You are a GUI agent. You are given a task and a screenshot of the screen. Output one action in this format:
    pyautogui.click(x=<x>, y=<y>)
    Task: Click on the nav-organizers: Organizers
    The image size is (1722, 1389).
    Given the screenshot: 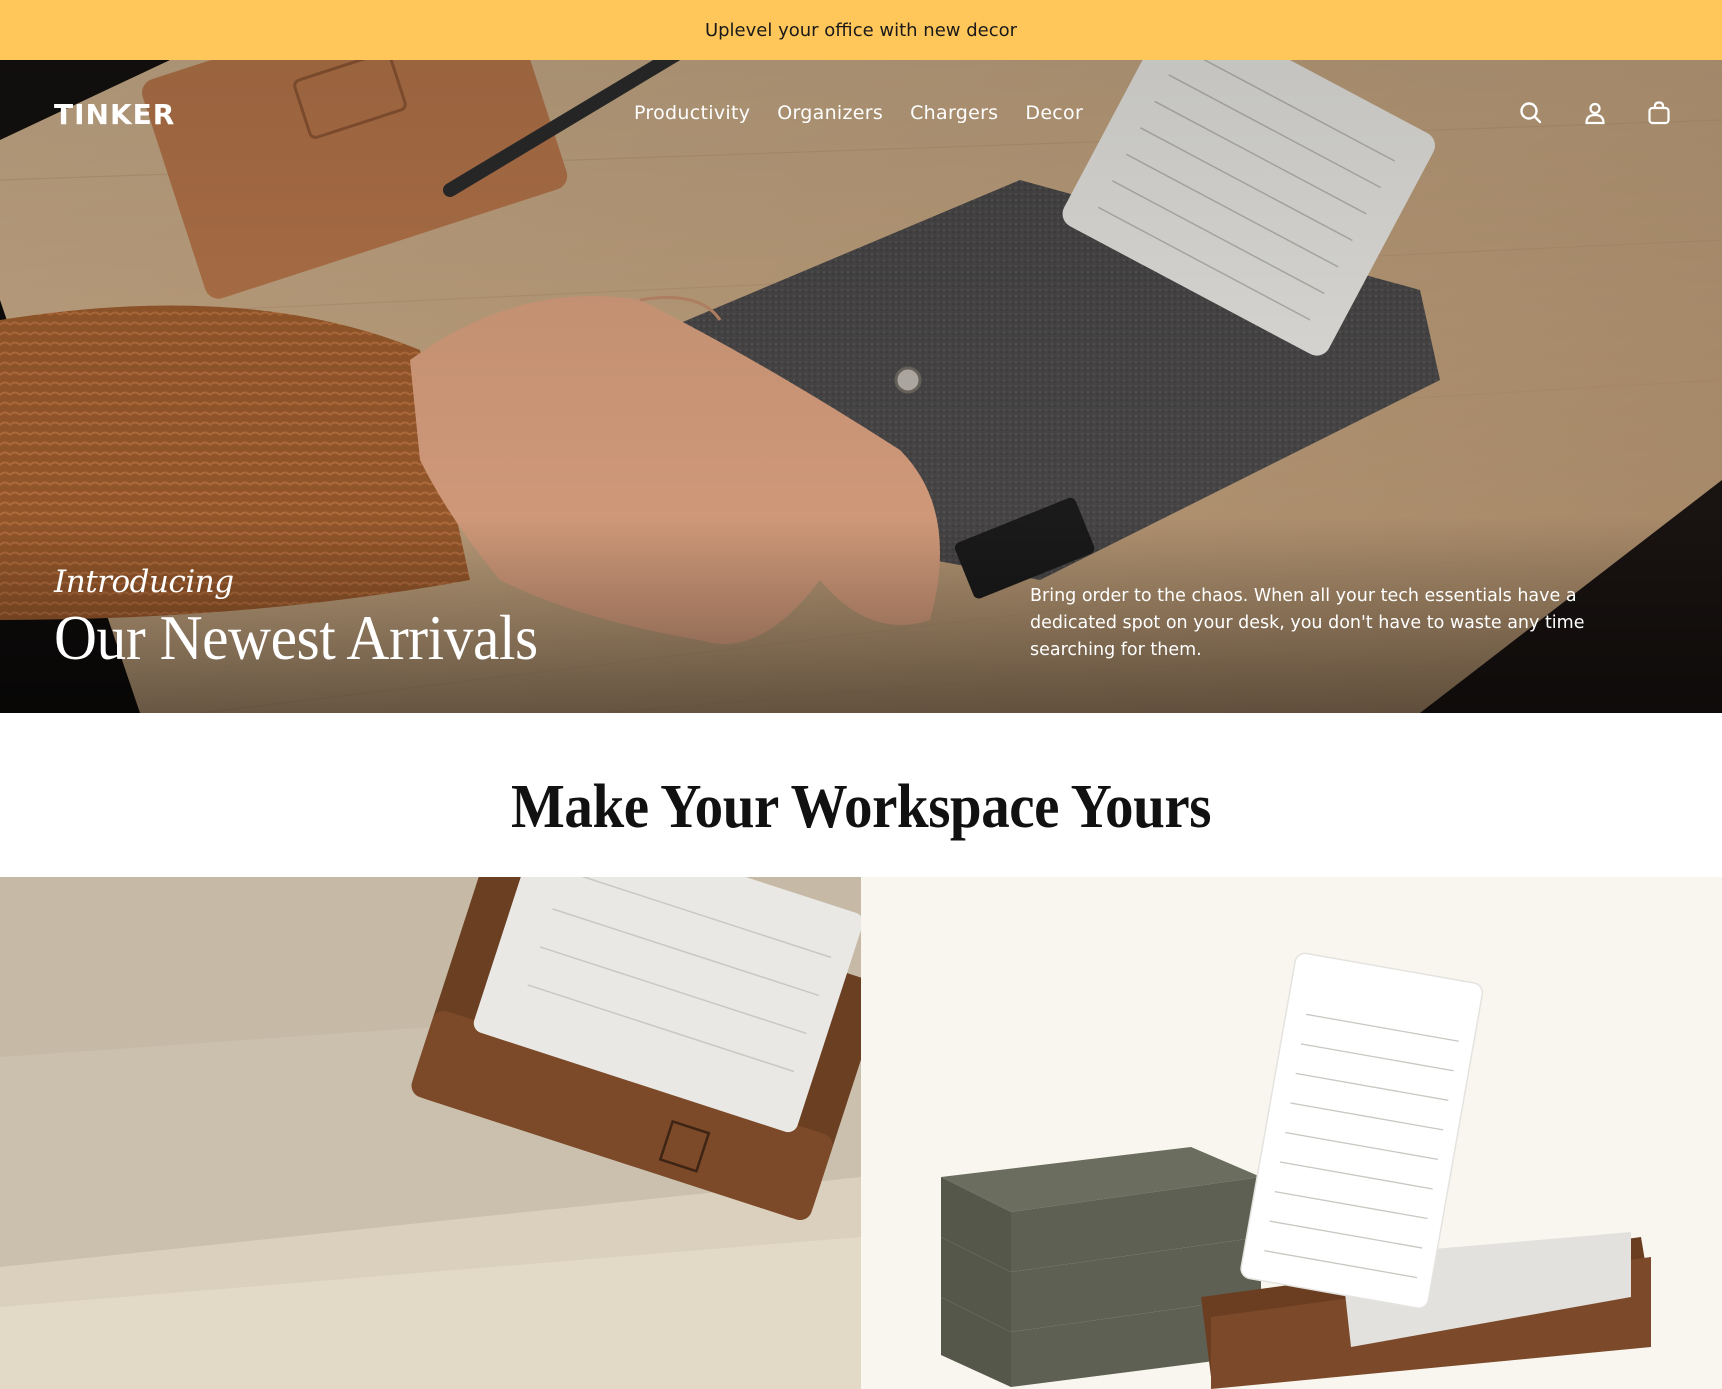 What is the action you would take?
    pyautogui.click(x=830, y=113)
    